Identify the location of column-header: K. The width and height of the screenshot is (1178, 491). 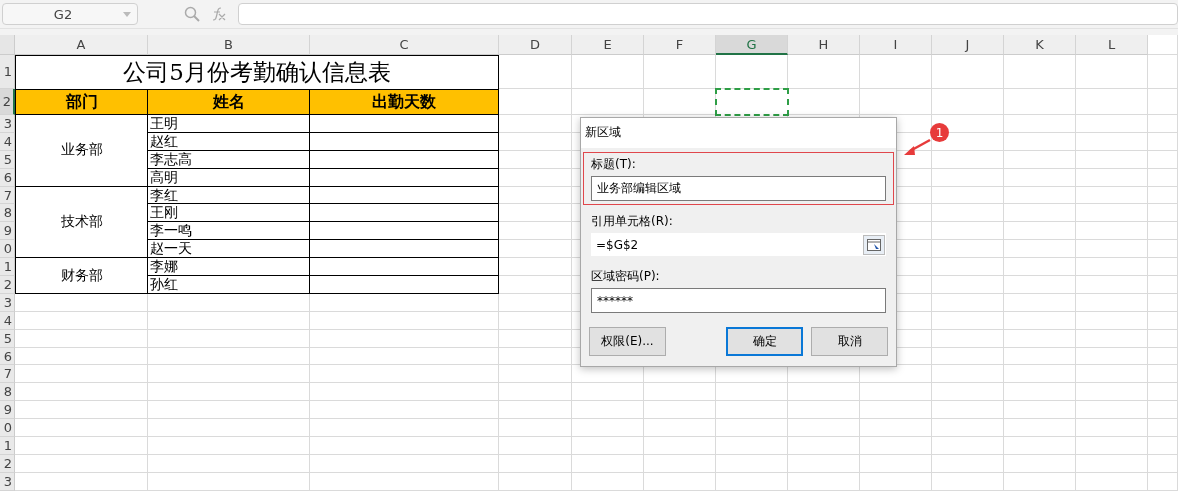
(1040, 45).